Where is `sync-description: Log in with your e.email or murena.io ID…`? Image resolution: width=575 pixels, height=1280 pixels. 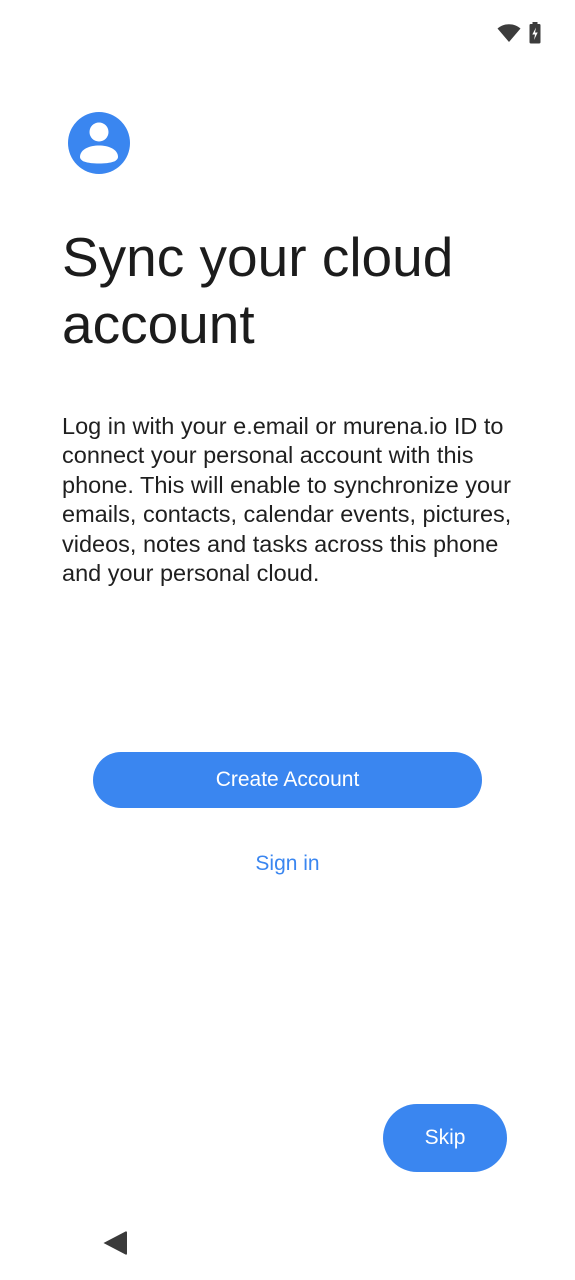 sync-description: Log in with your e.email or murena.io ID… is located at coordinates (287, 500).